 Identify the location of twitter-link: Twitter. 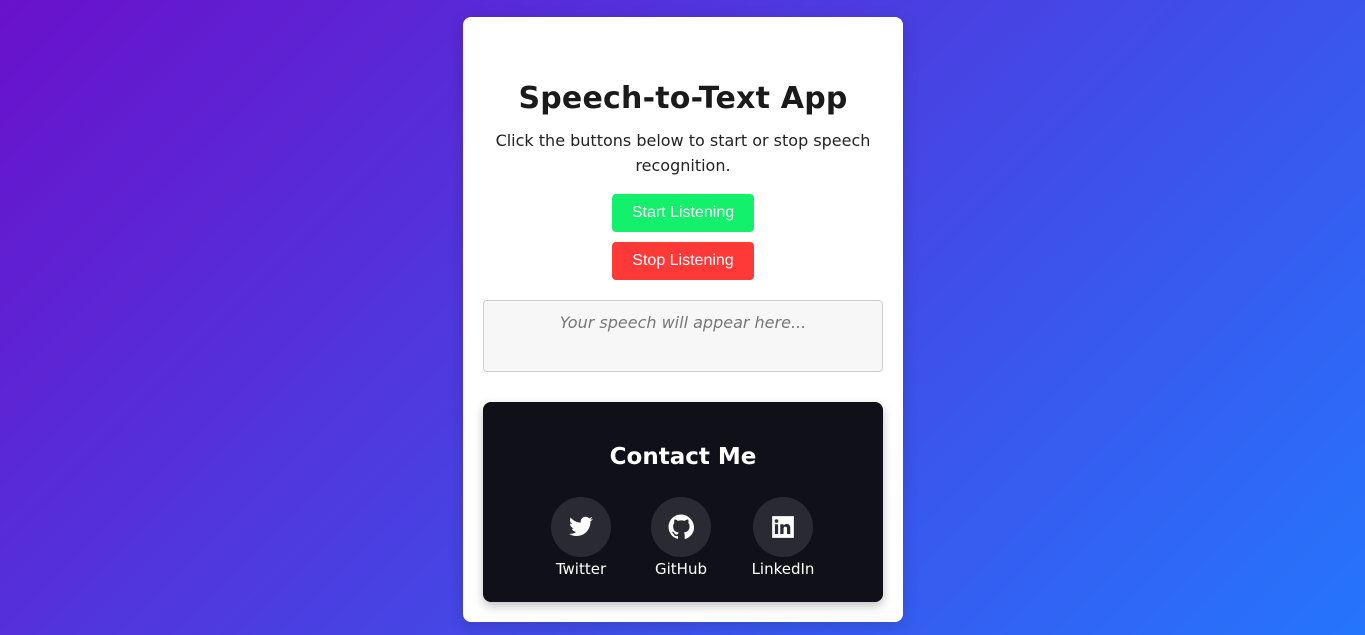
(581, 538).